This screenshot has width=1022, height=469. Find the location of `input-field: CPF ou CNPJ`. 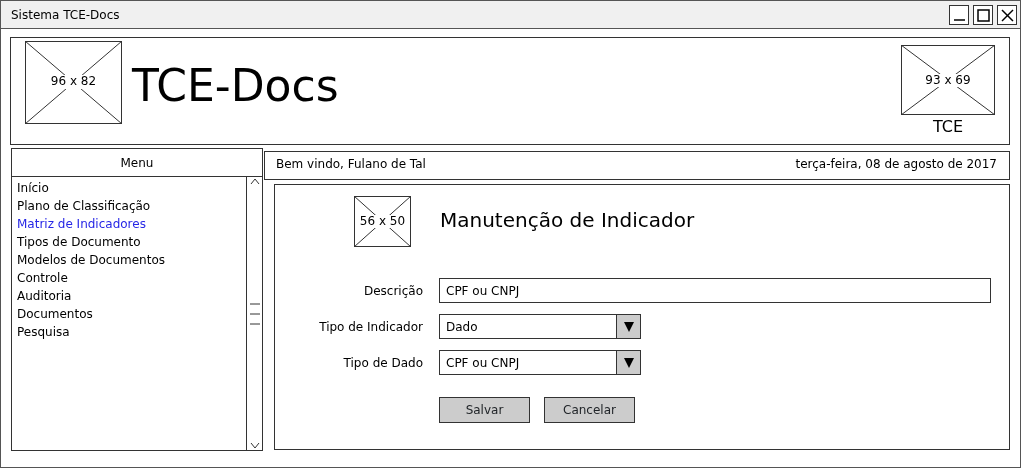

input-field: CPF ou CNPJ is located at coordinates (715, 290).